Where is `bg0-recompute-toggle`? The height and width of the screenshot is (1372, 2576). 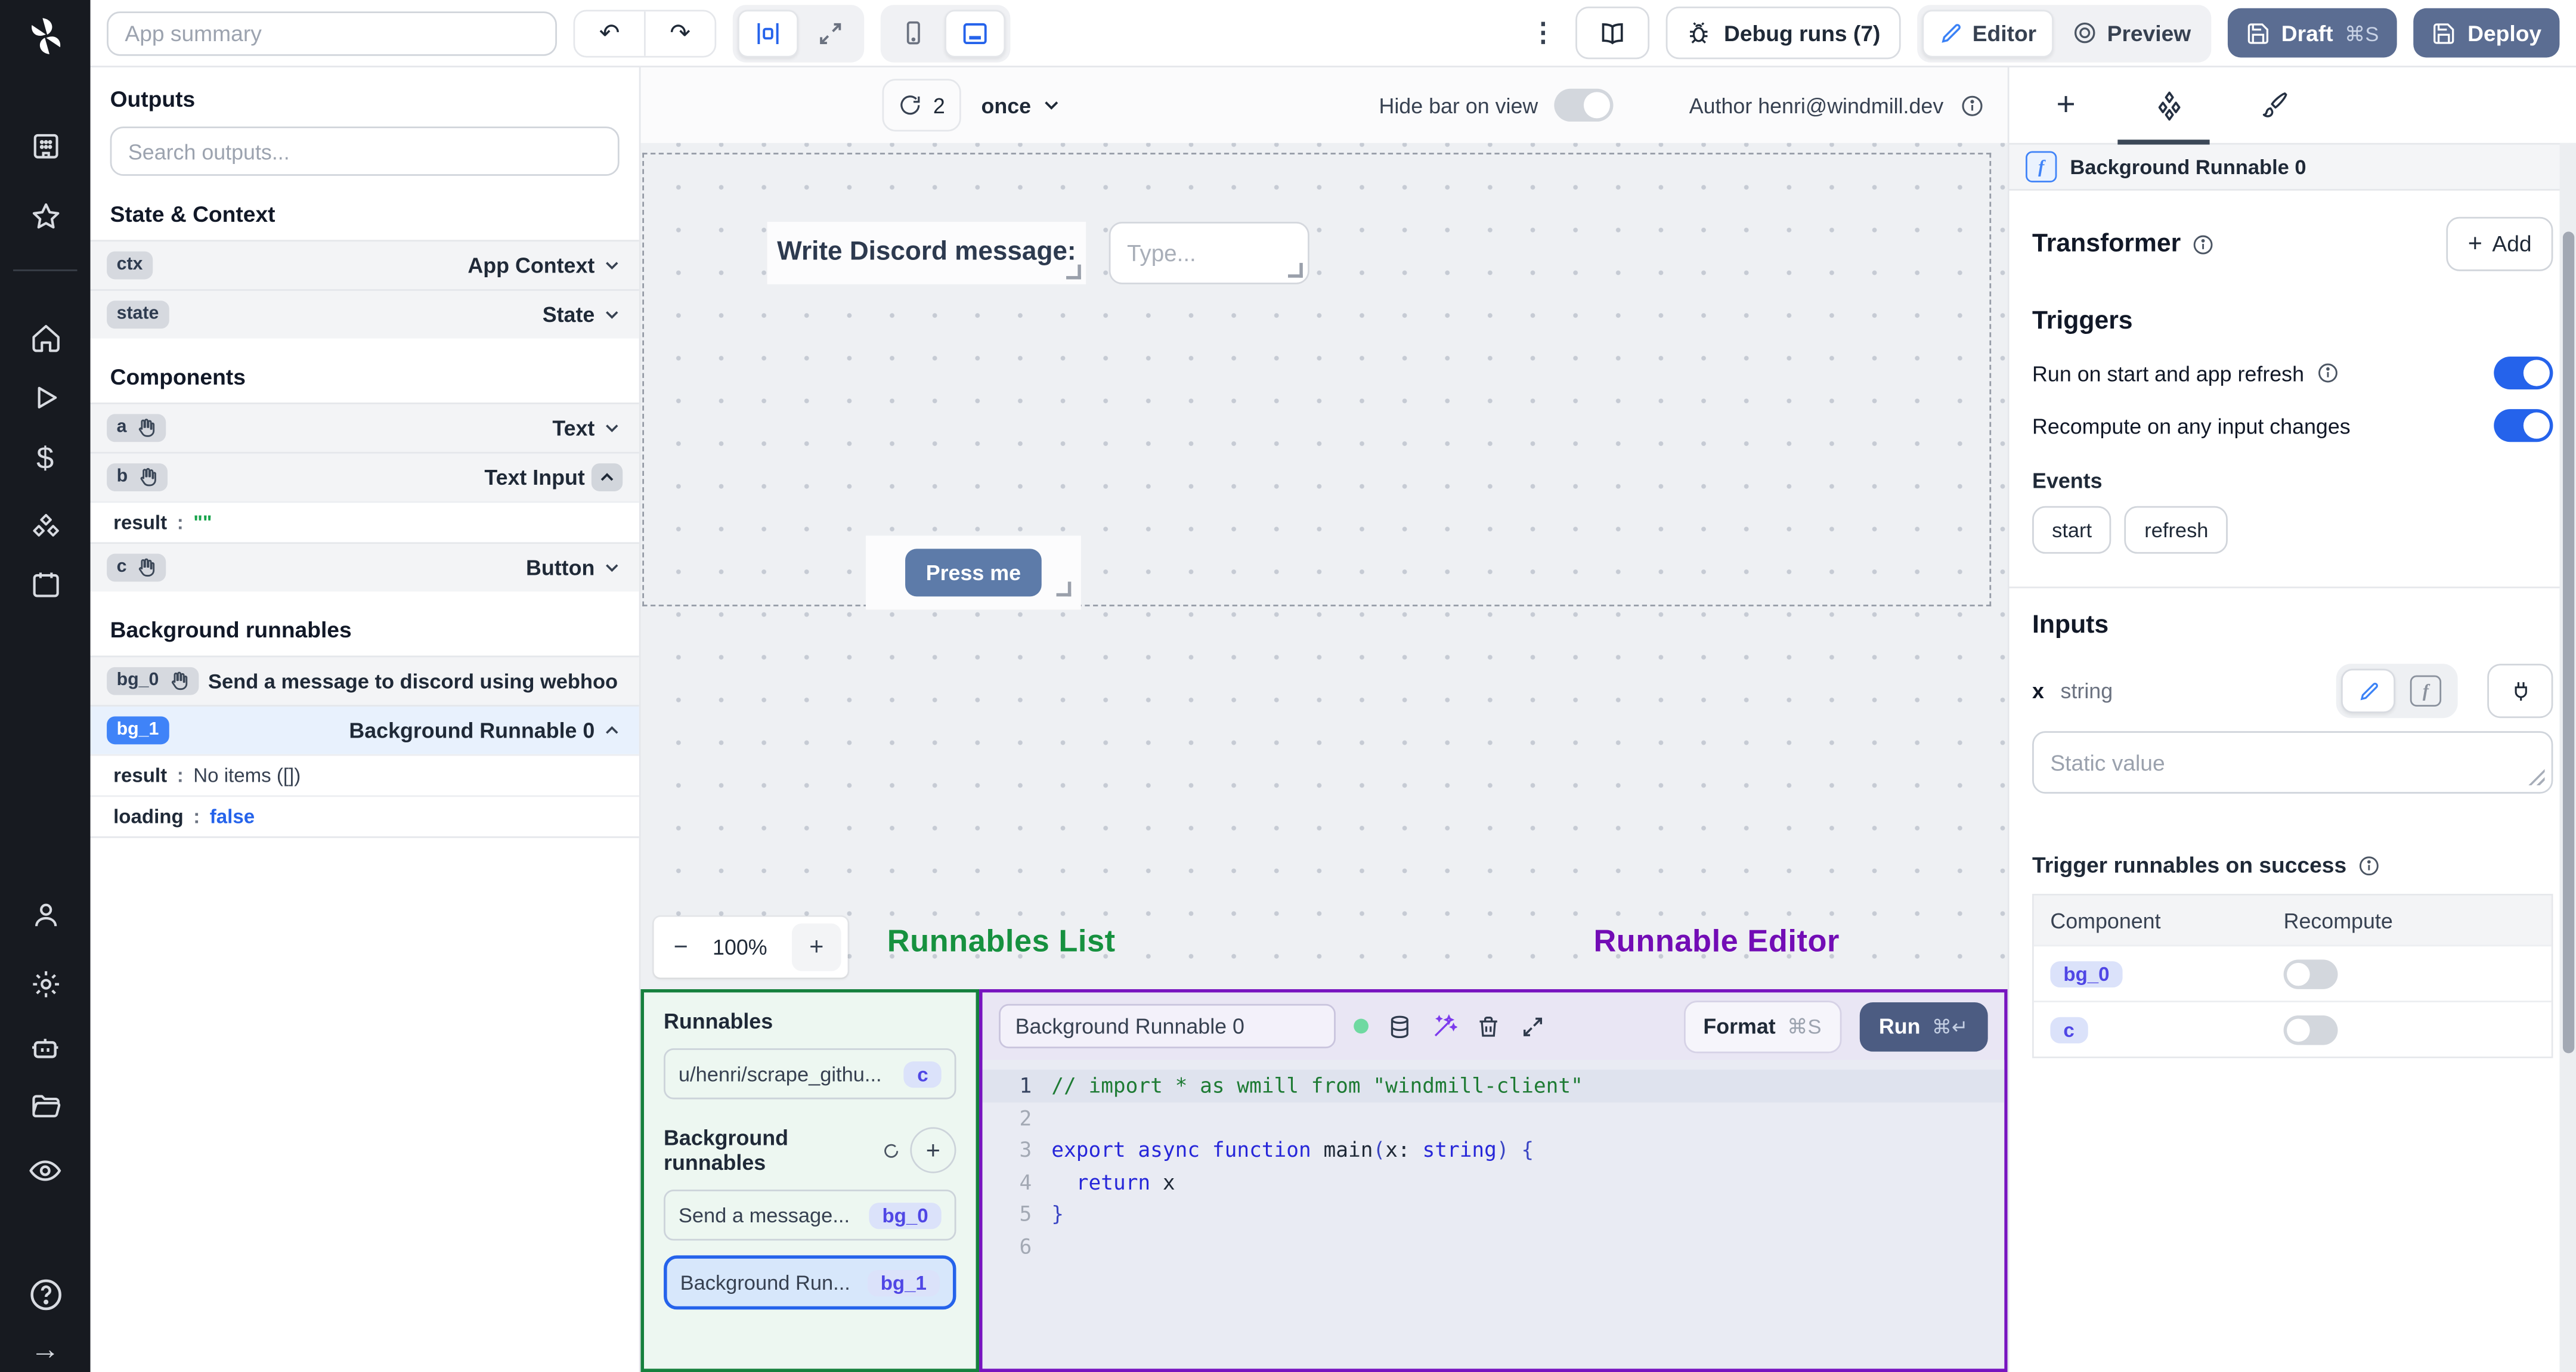 bg0-recompute-toggle is located at coordinates (2311, 973).